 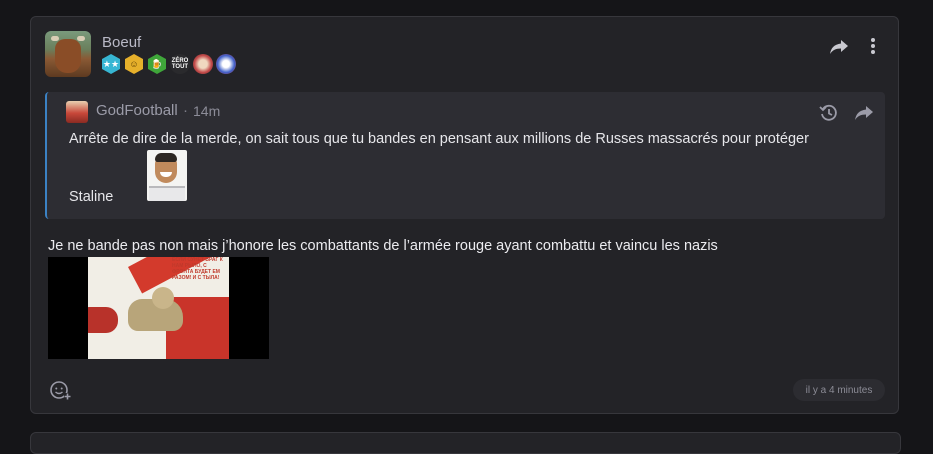 What do you see at coordinates (91, 197) in the screenshot?
I see `quote-text-end: Staline` at bounding box center [91, 197].